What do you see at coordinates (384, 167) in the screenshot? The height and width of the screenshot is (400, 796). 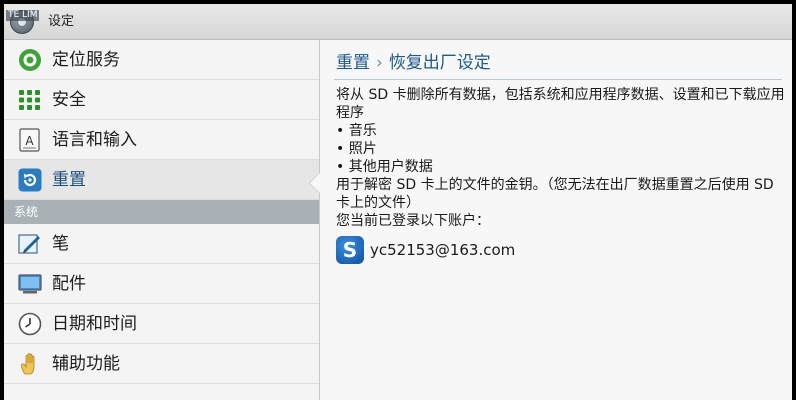 I see `bullet-item: • 其他用户数据` at bounding box center [384, 167].